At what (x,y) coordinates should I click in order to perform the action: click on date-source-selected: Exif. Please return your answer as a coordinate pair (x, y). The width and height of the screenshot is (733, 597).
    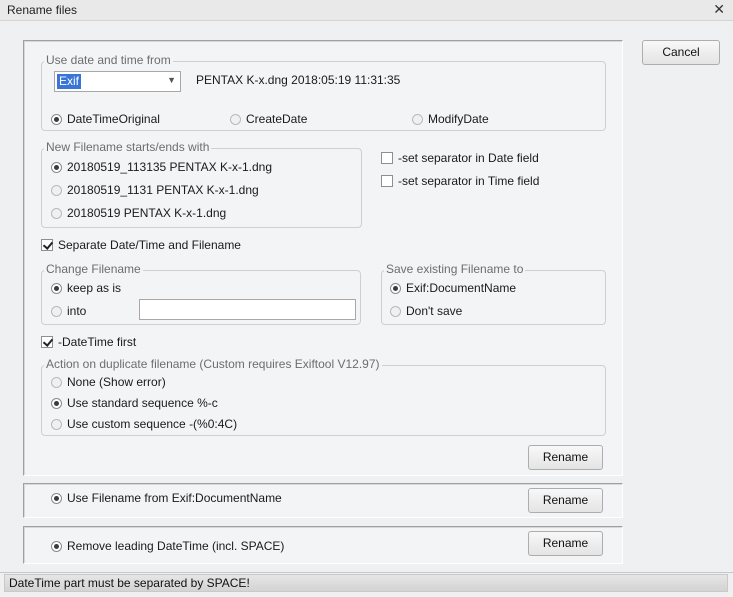
    Looking at the image, I should click on (69, 81).